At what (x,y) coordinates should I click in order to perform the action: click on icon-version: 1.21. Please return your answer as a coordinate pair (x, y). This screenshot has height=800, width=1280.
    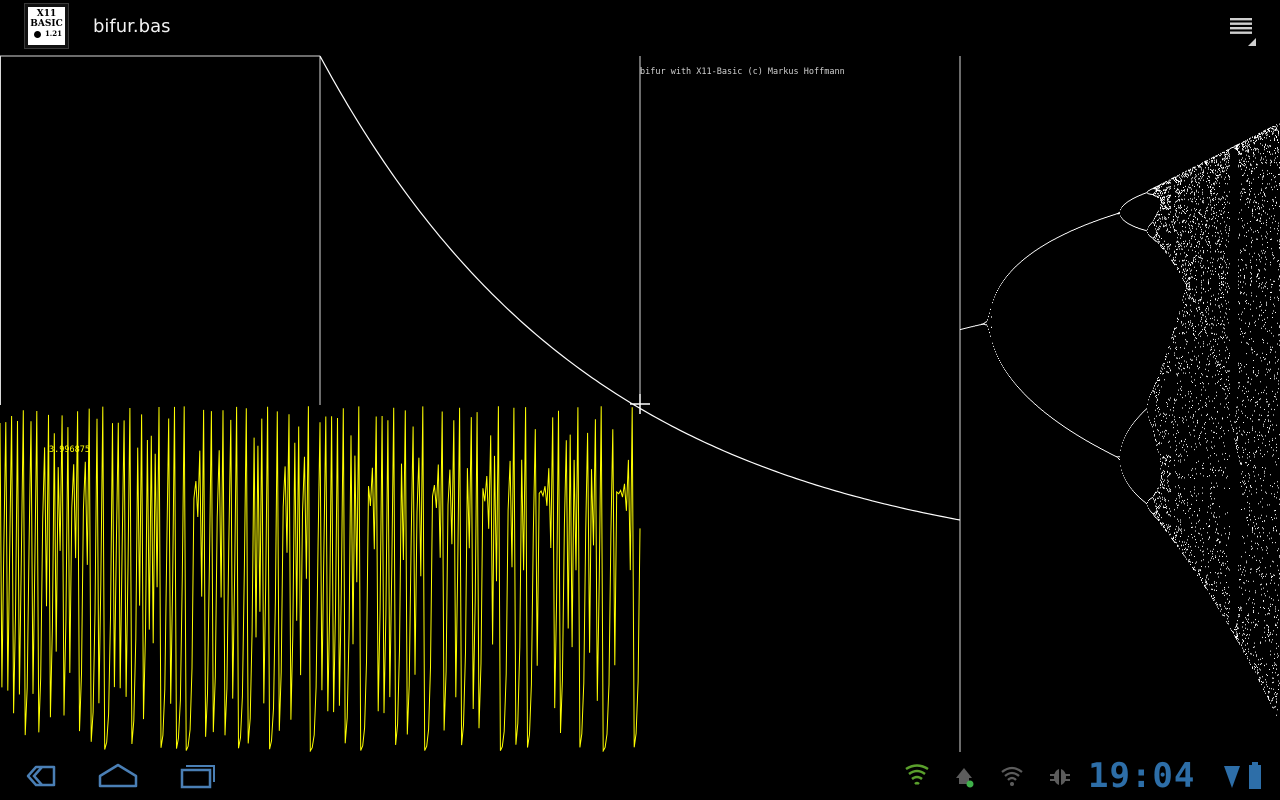
    Looking at the image, I should click on (46, 33).